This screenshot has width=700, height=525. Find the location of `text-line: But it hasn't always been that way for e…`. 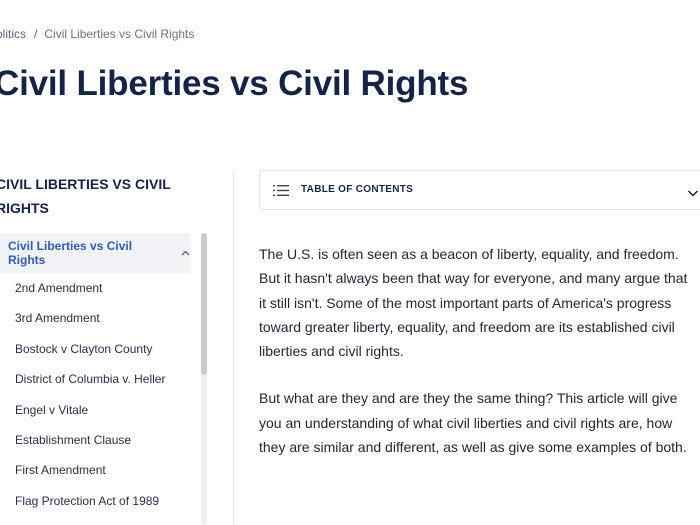

text-line: But it hasn't always been that way for e… is located at coordinates (473, 278).